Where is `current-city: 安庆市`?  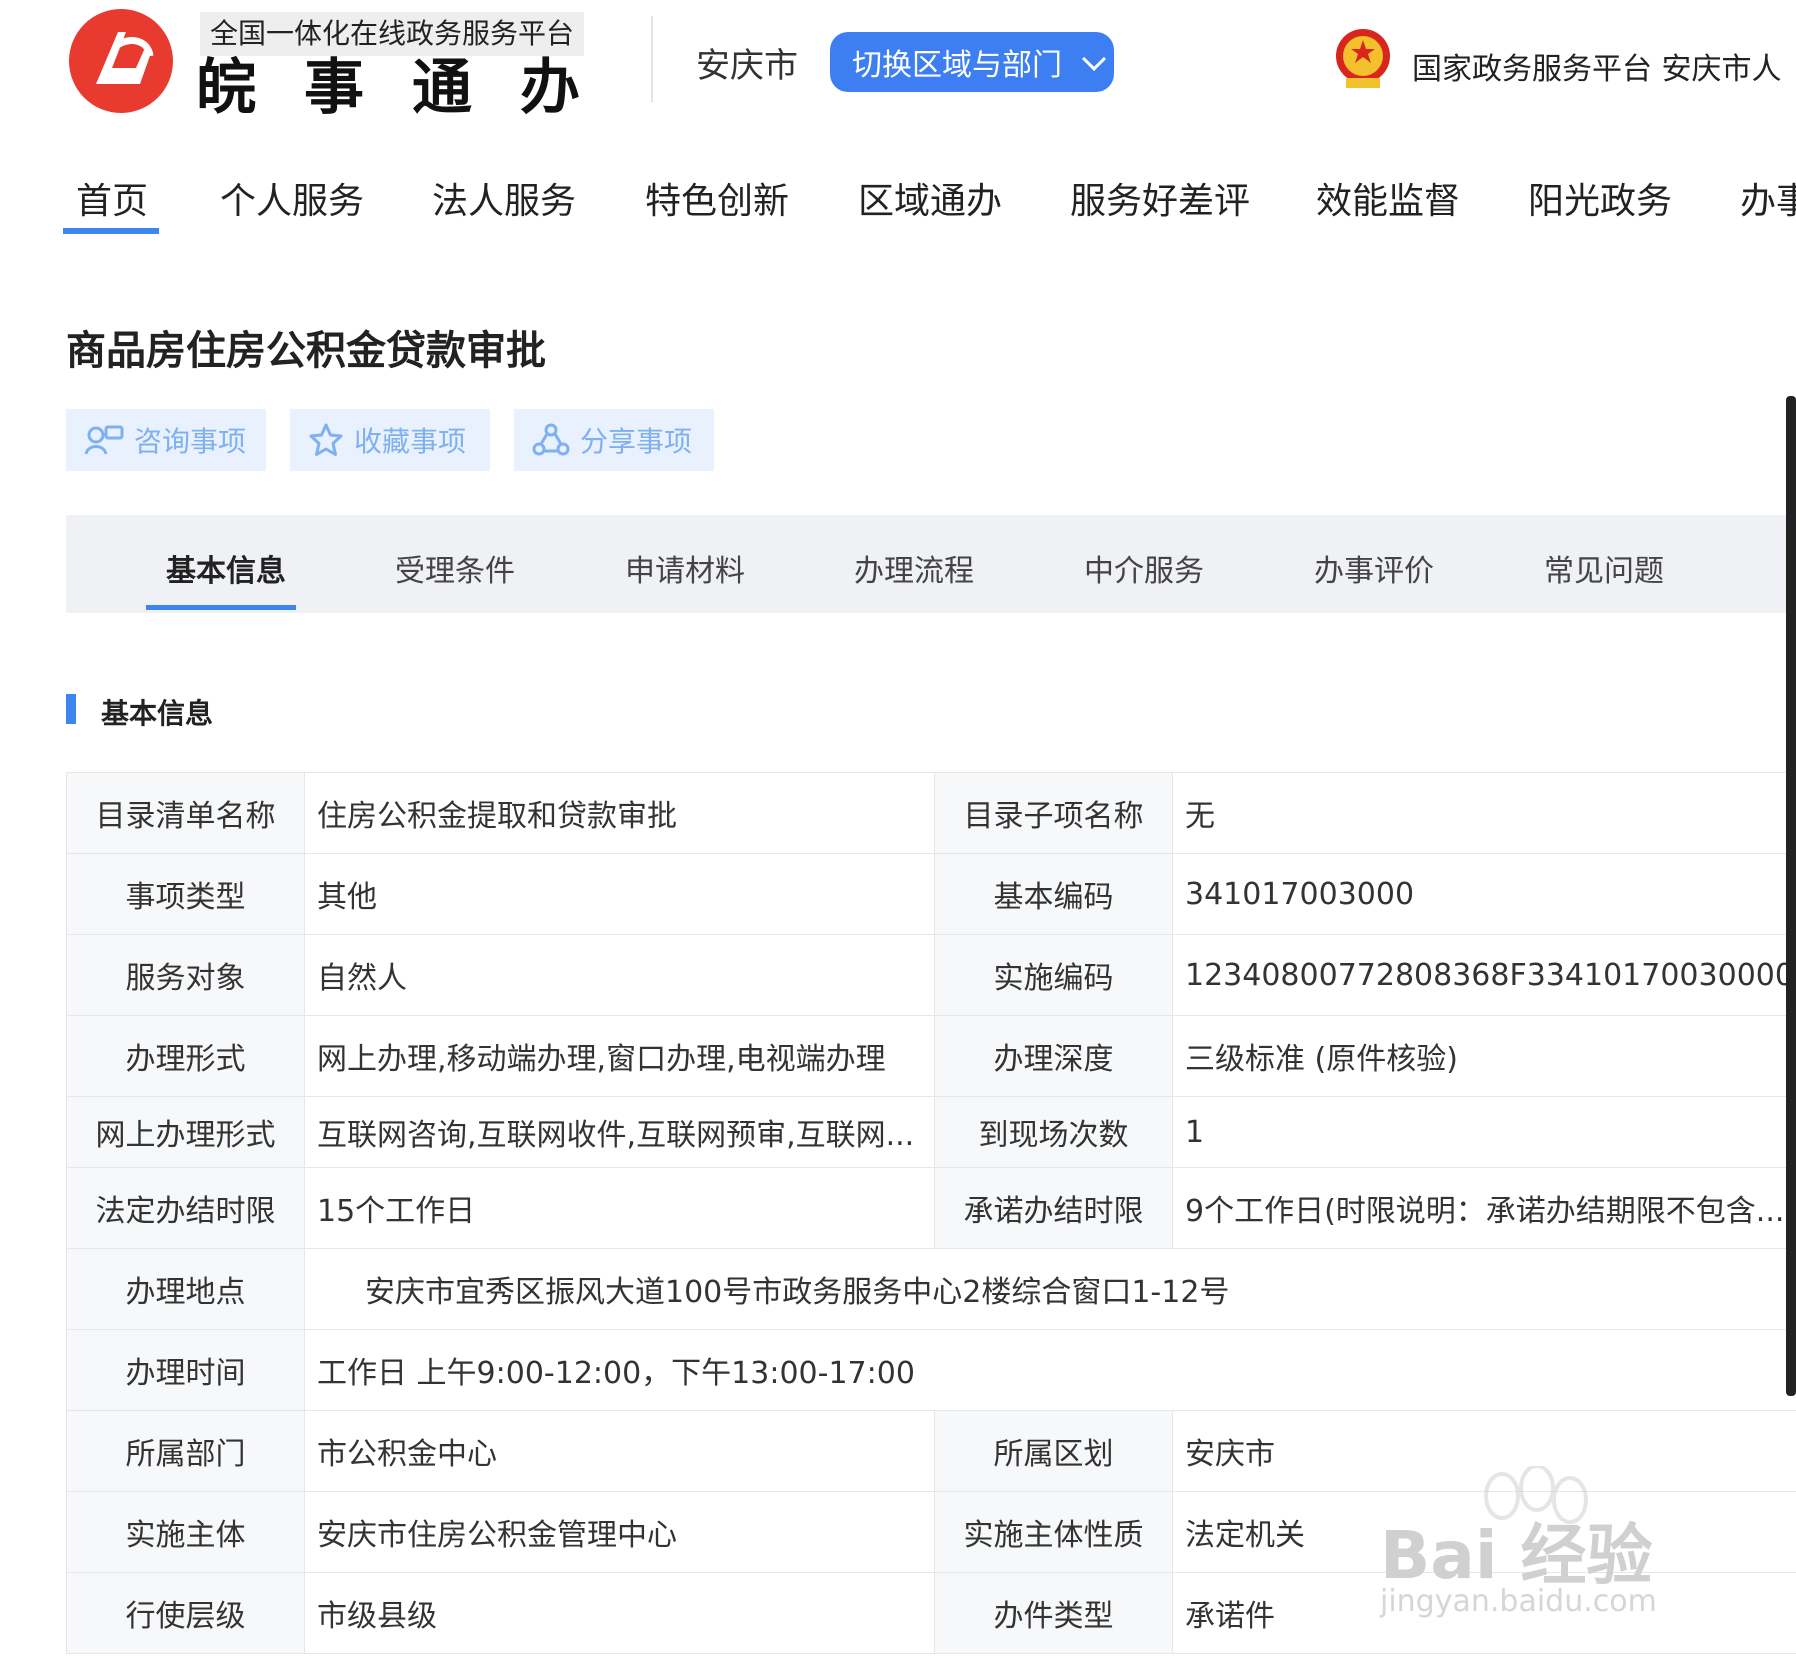
current-city: 安庆市 is located at coordinates (747, 66).